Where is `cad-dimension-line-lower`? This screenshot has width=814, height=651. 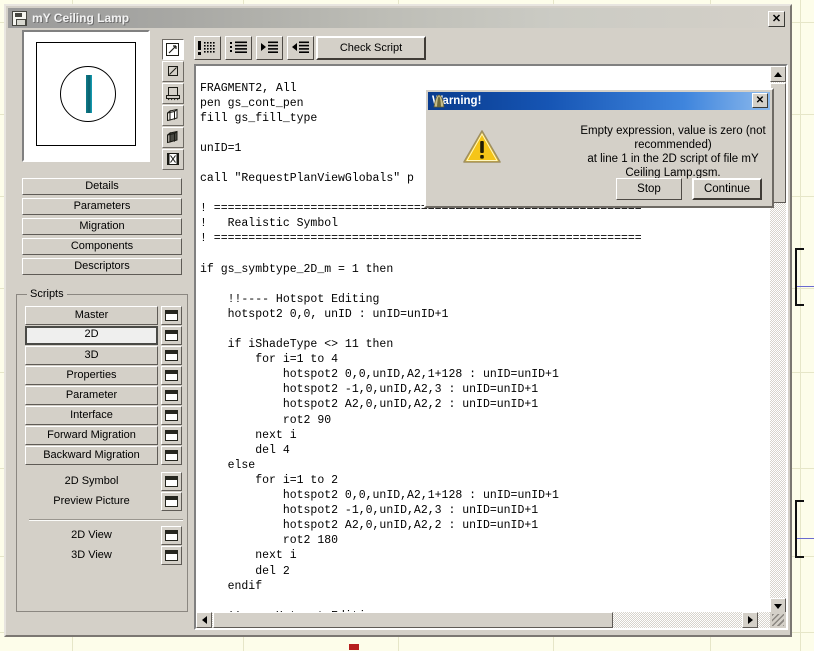
cad-dimension-line-lower is located at coordinates (805, 538).